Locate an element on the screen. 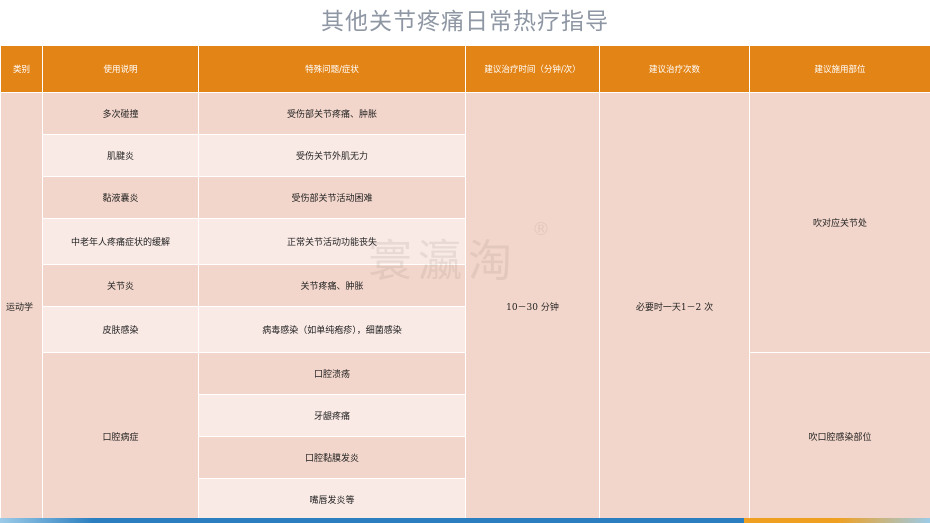 The width and height of the screenshot is (930, 523). symptom-cell: 受伤部关节疼痛、肿胀 is located at coordinates (332, 113).